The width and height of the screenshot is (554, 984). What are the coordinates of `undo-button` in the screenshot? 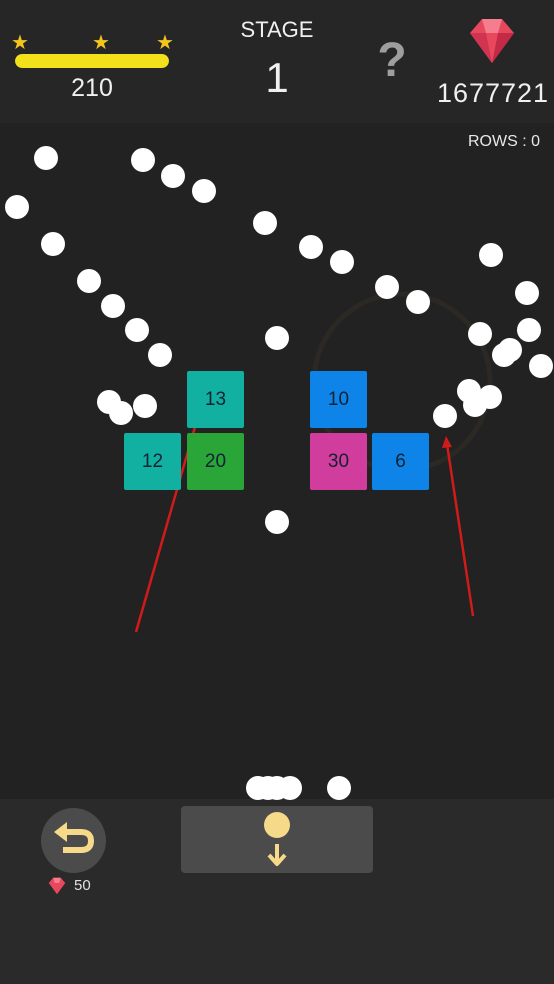 It's located at (73, 840).